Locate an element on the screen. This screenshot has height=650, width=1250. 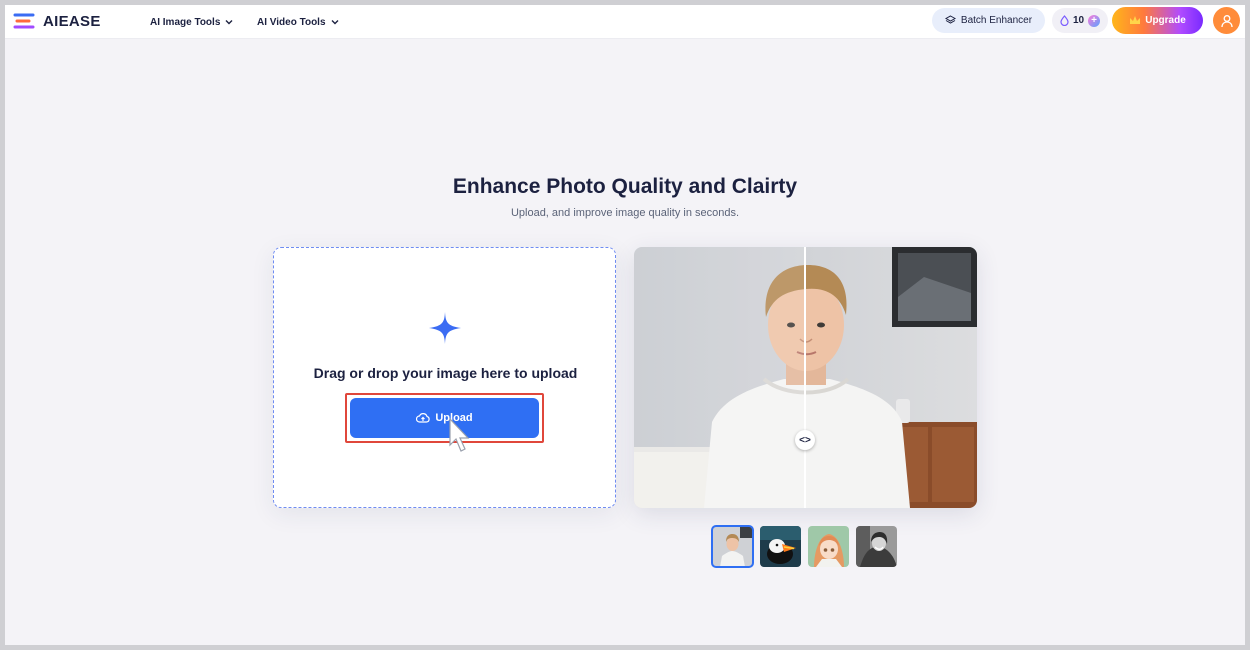
thumbnail-bw-portrait is located at coordinates (876, 546).